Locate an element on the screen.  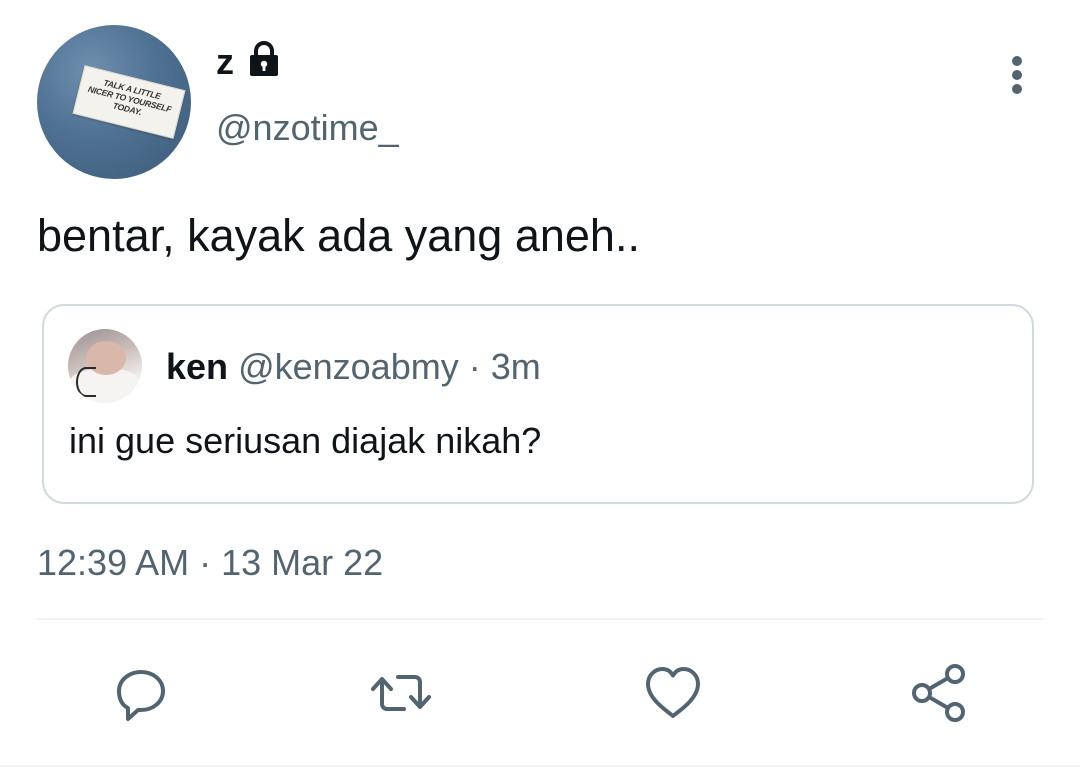
reply-icon is located at coordinates (141, 695).